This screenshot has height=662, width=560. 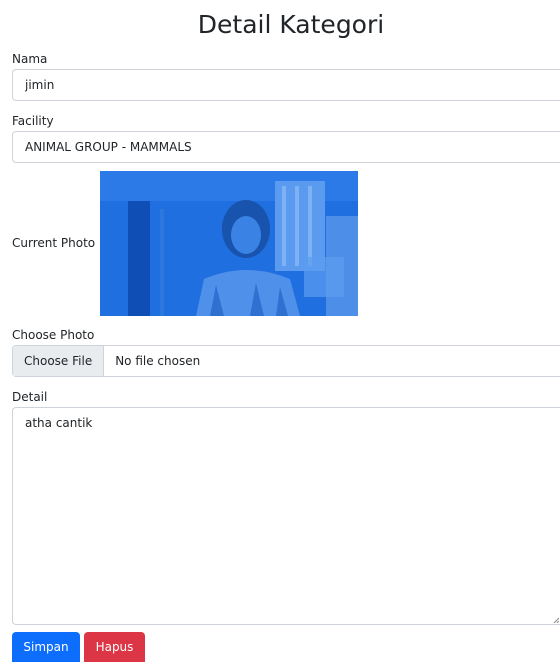 What do you see at coordinates (30, 59) in the screenshot?
I see `nama-label: Nama` at bounding box center [30, 59].